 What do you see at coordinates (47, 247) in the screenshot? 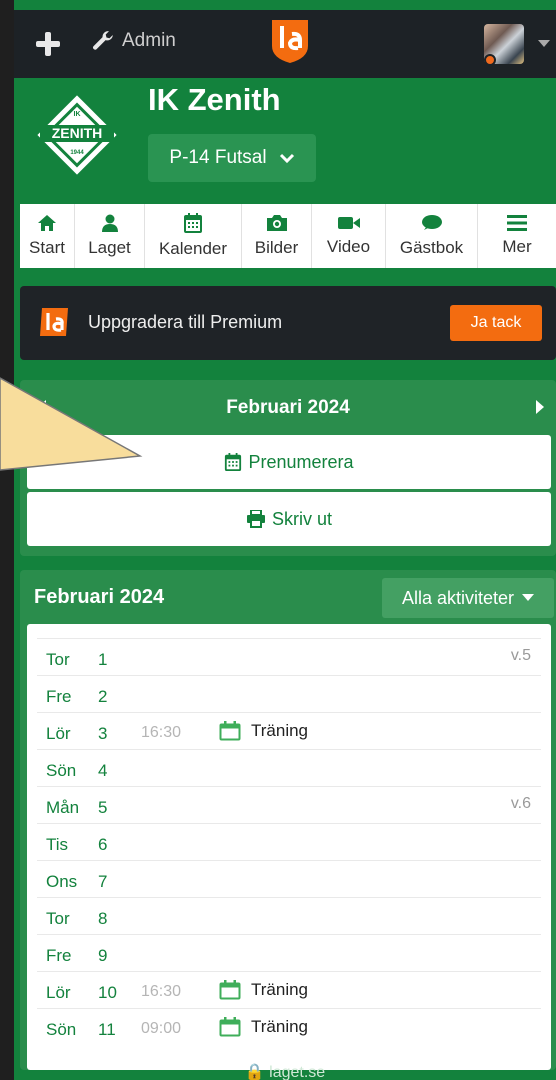
I see `tab-label: Start` at bounding box center [47, 247].